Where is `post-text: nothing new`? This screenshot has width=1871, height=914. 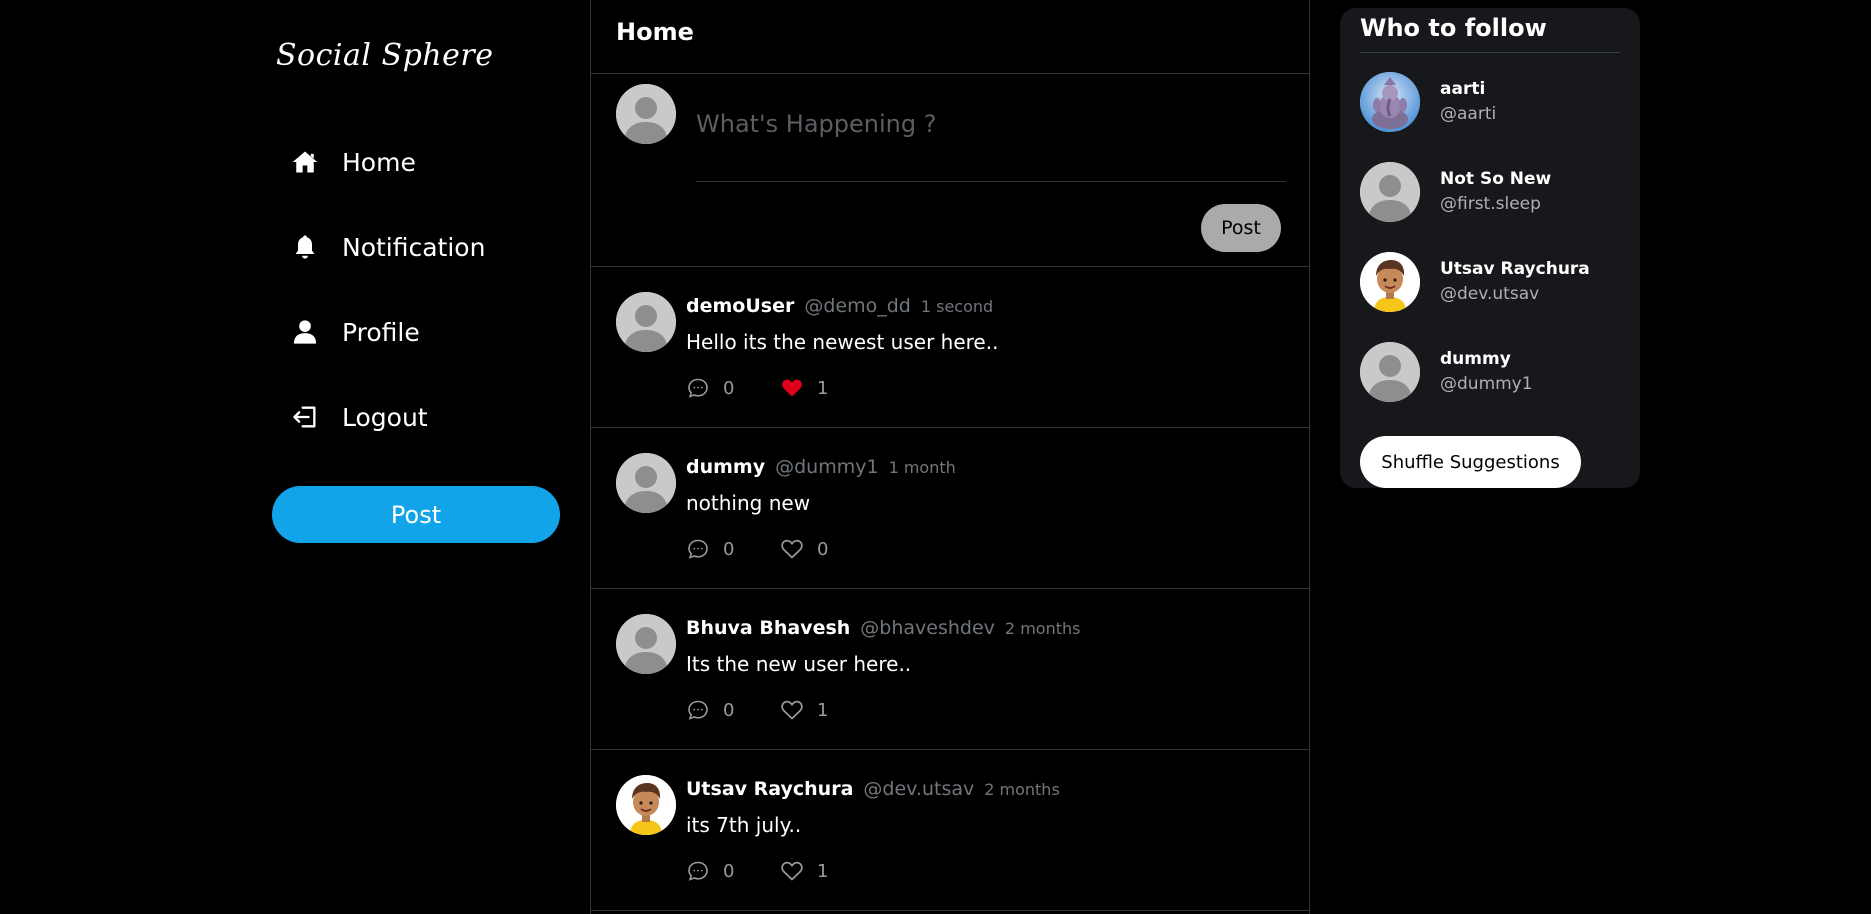 post-text: nothing new is located at coordinates (748, 503).